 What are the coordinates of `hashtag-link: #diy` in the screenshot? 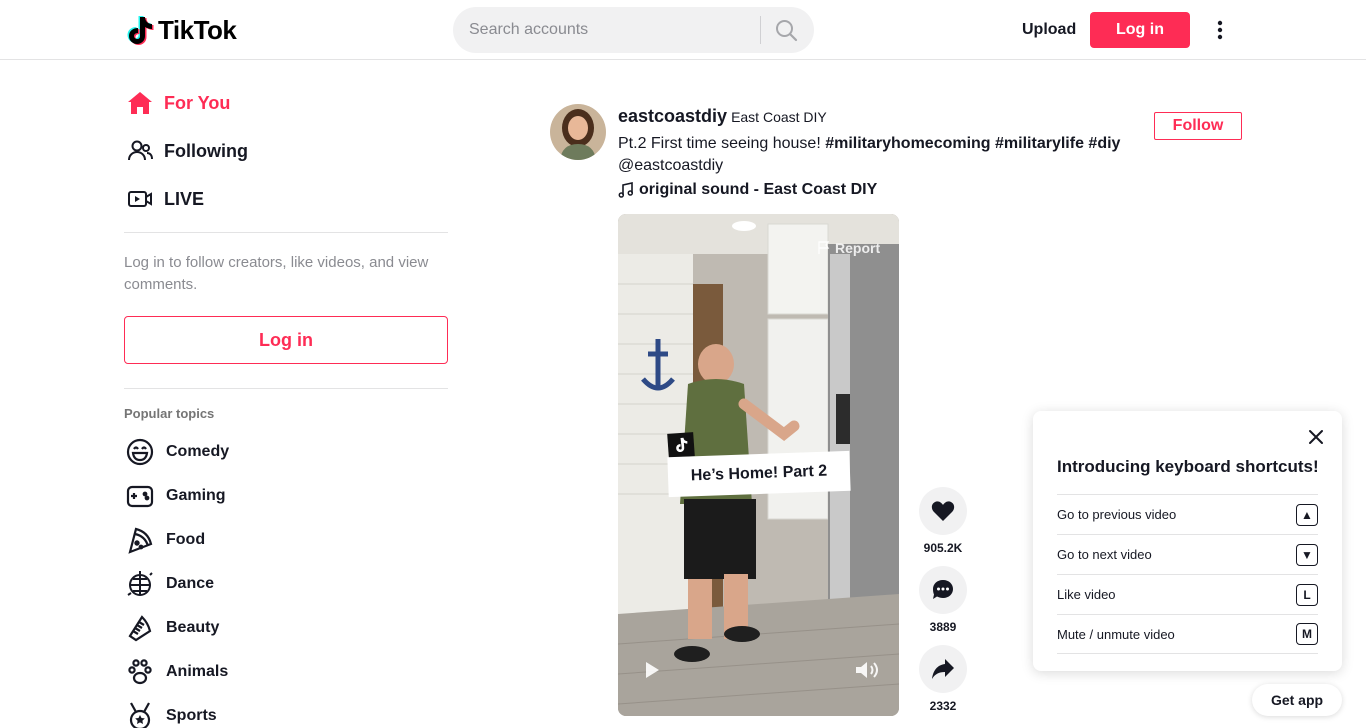 It's located at (1104, 143).